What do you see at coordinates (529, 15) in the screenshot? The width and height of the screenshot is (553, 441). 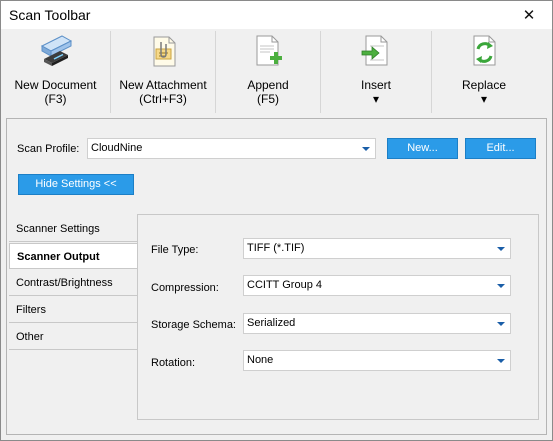 I see `close-icon: ✕` at bounding box center [529, 15].